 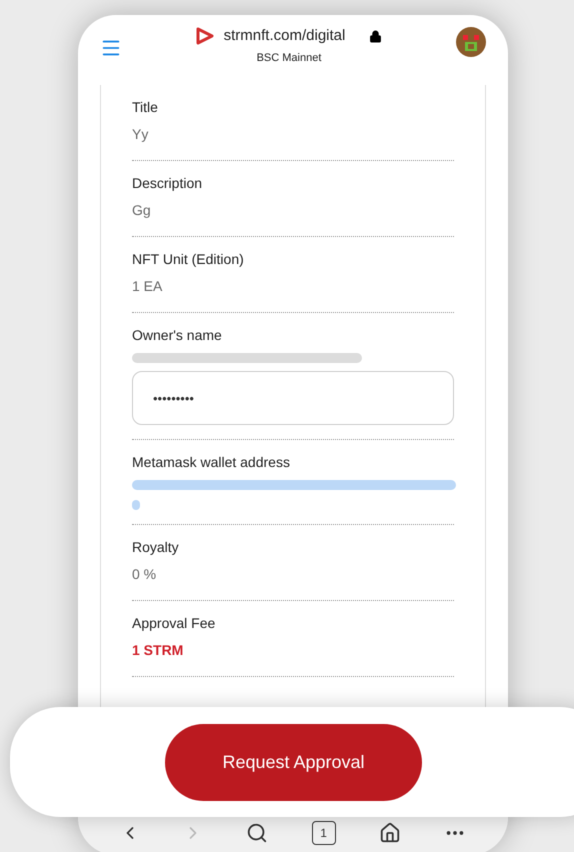 I want to click on field-value: 0 %, so click(x=145, y=574).